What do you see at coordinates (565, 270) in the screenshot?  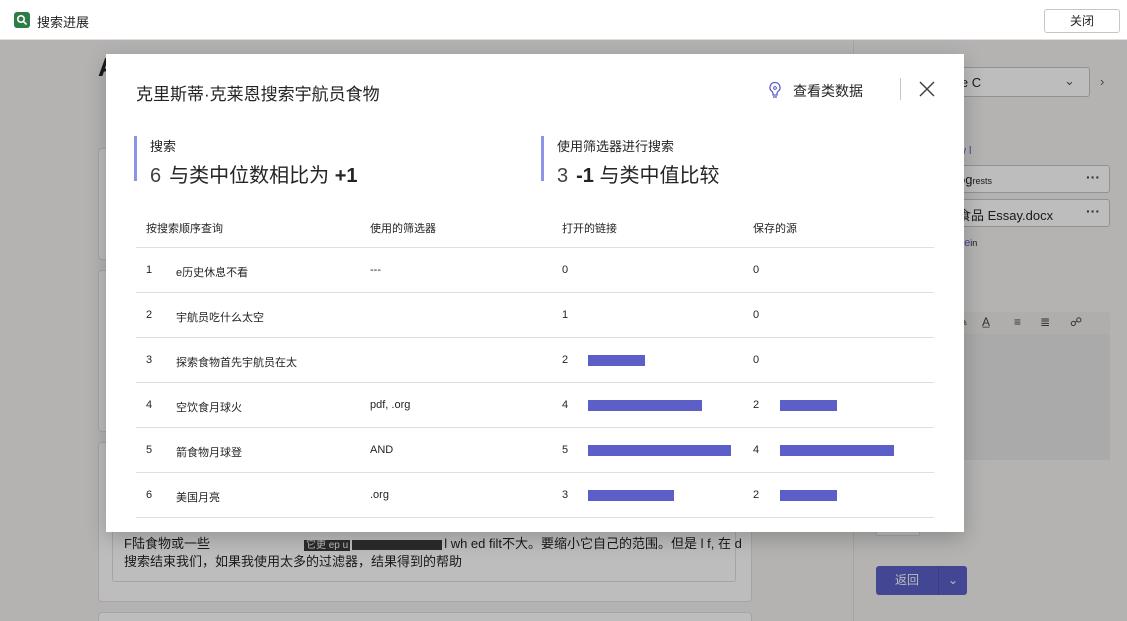 I see `links-opened-value: 0` at bounding box center [565, 270].